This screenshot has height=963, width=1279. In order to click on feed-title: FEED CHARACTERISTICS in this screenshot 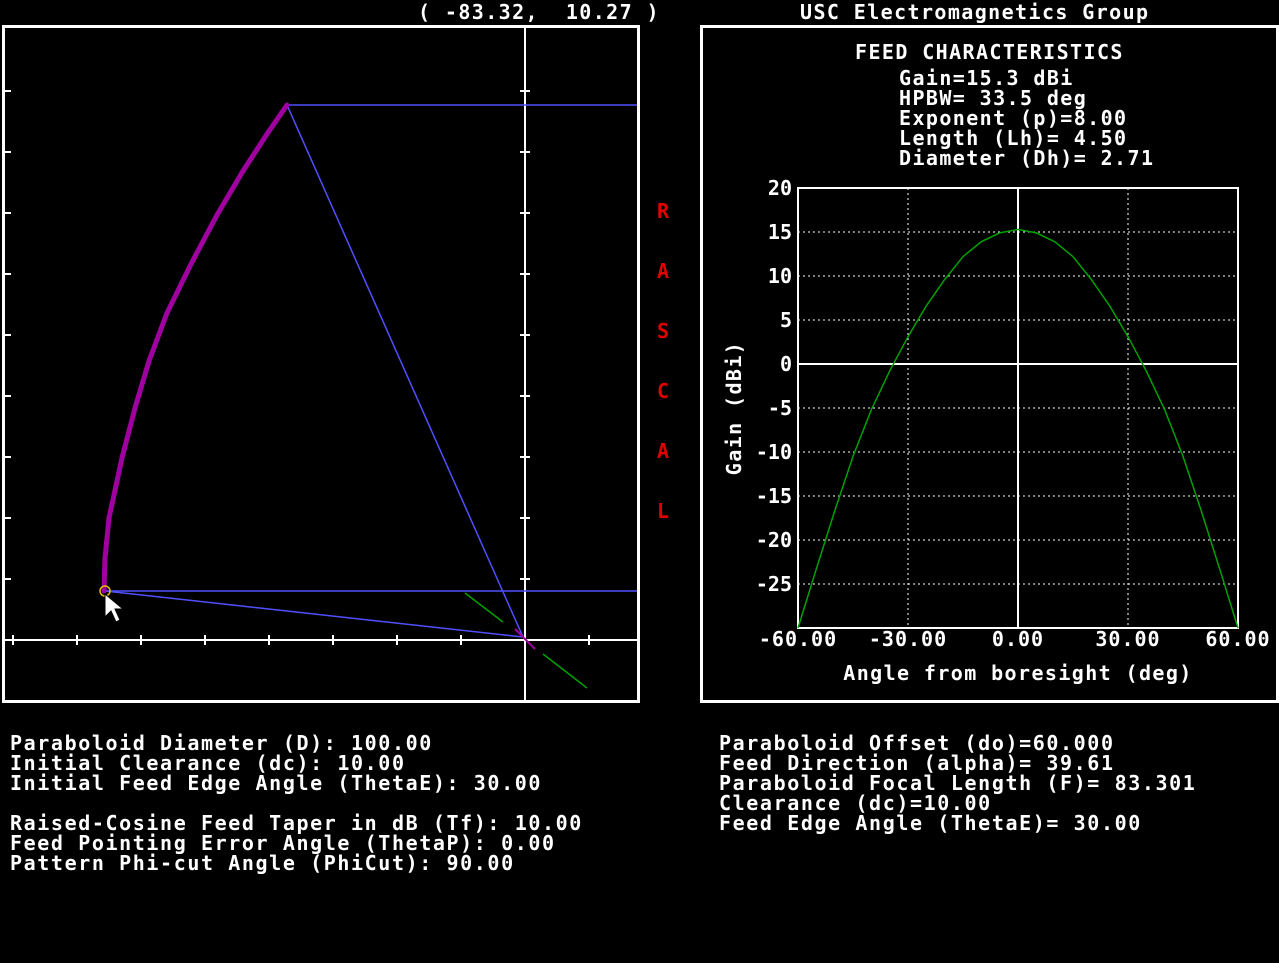, I will do `click(989, 52)`.